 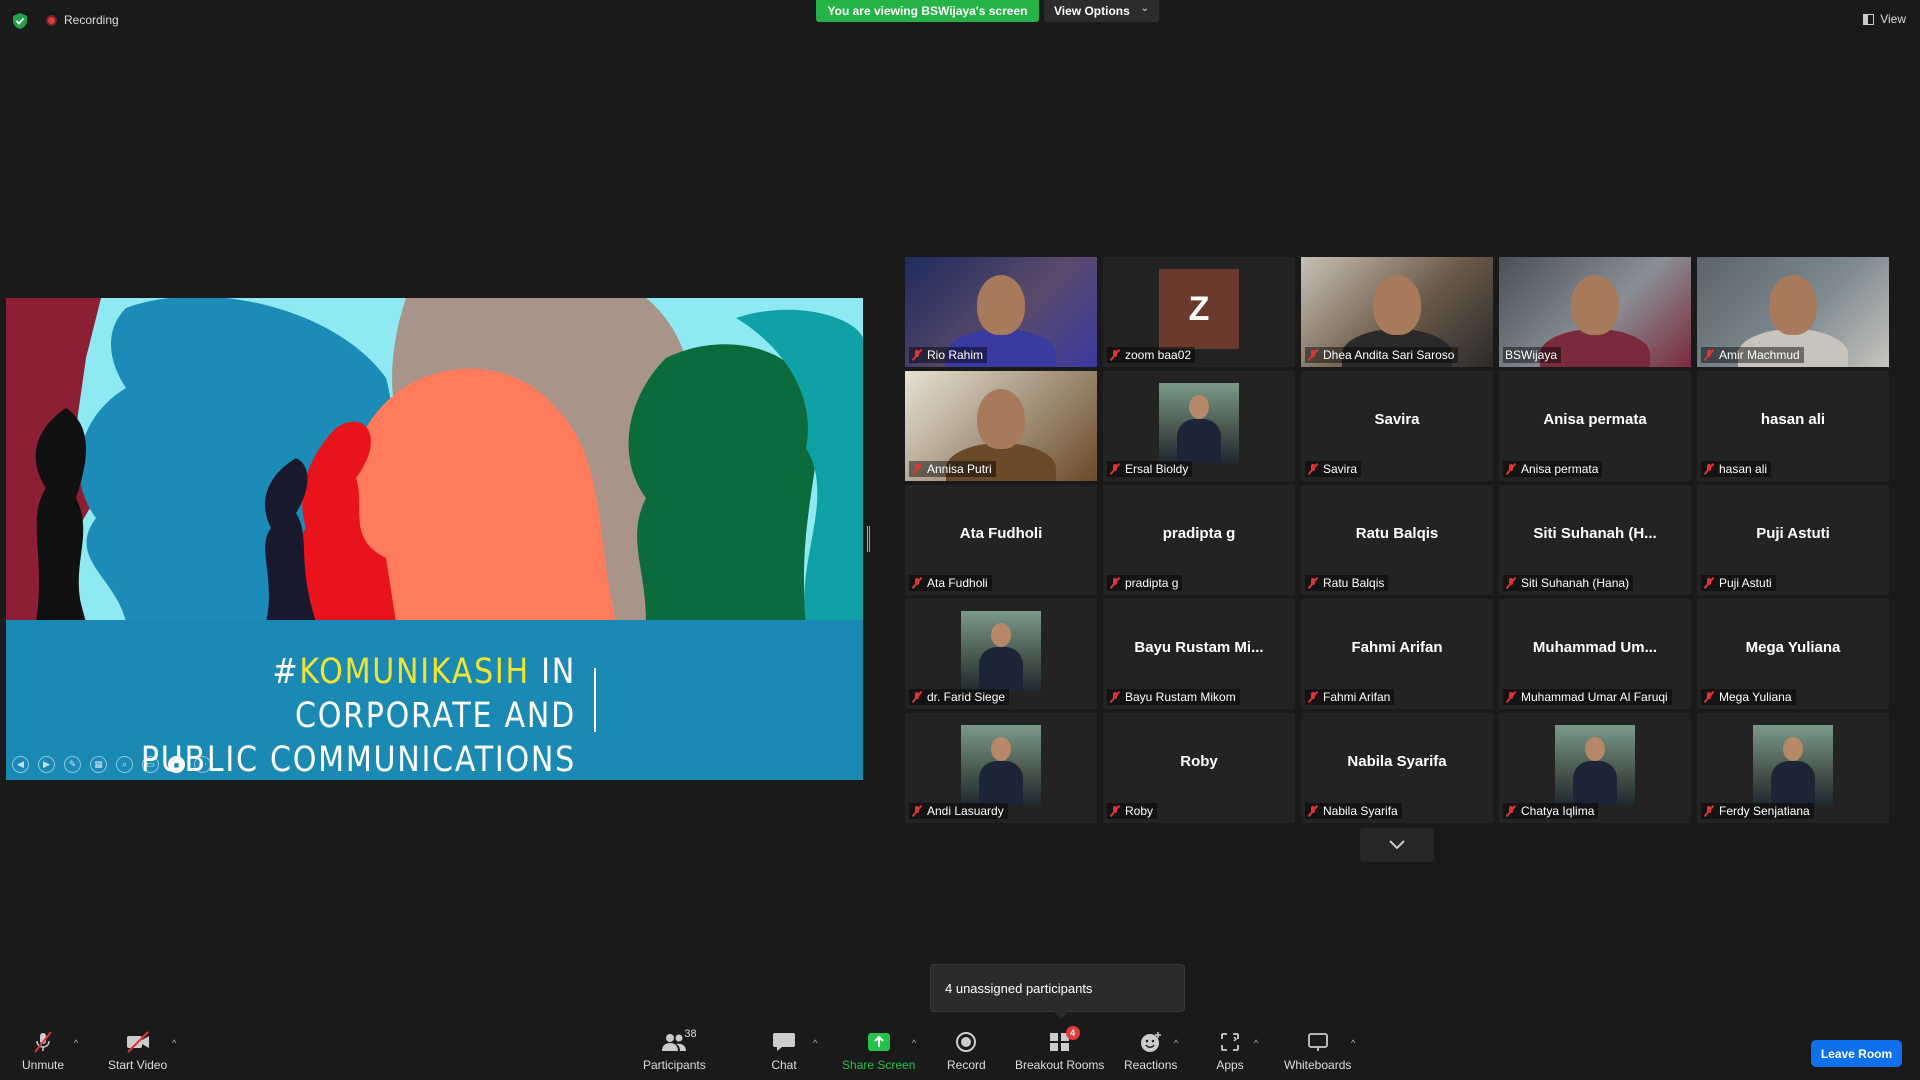 What do you see at coordinates (1353, 1043) in the screenshot?
I see `whiteboards-options-caret-icon: ^` at bounding box center [1353, 1043].